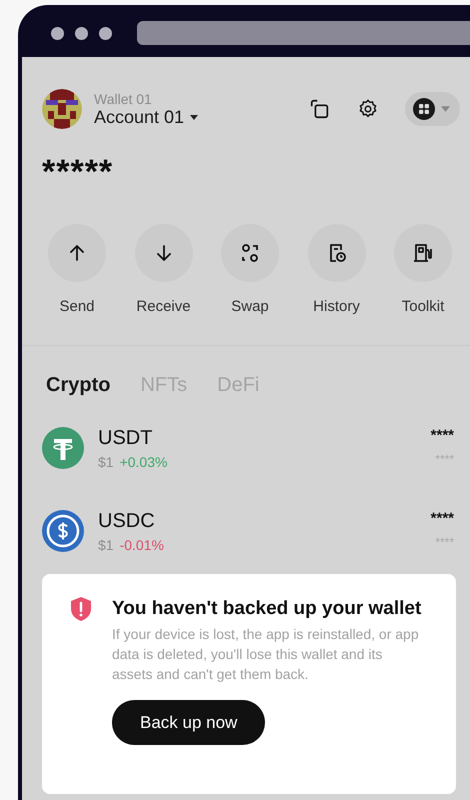 The height and width of the screenshot is (800, 470). I want to click on warning-shield-icon, so click(81, 609).